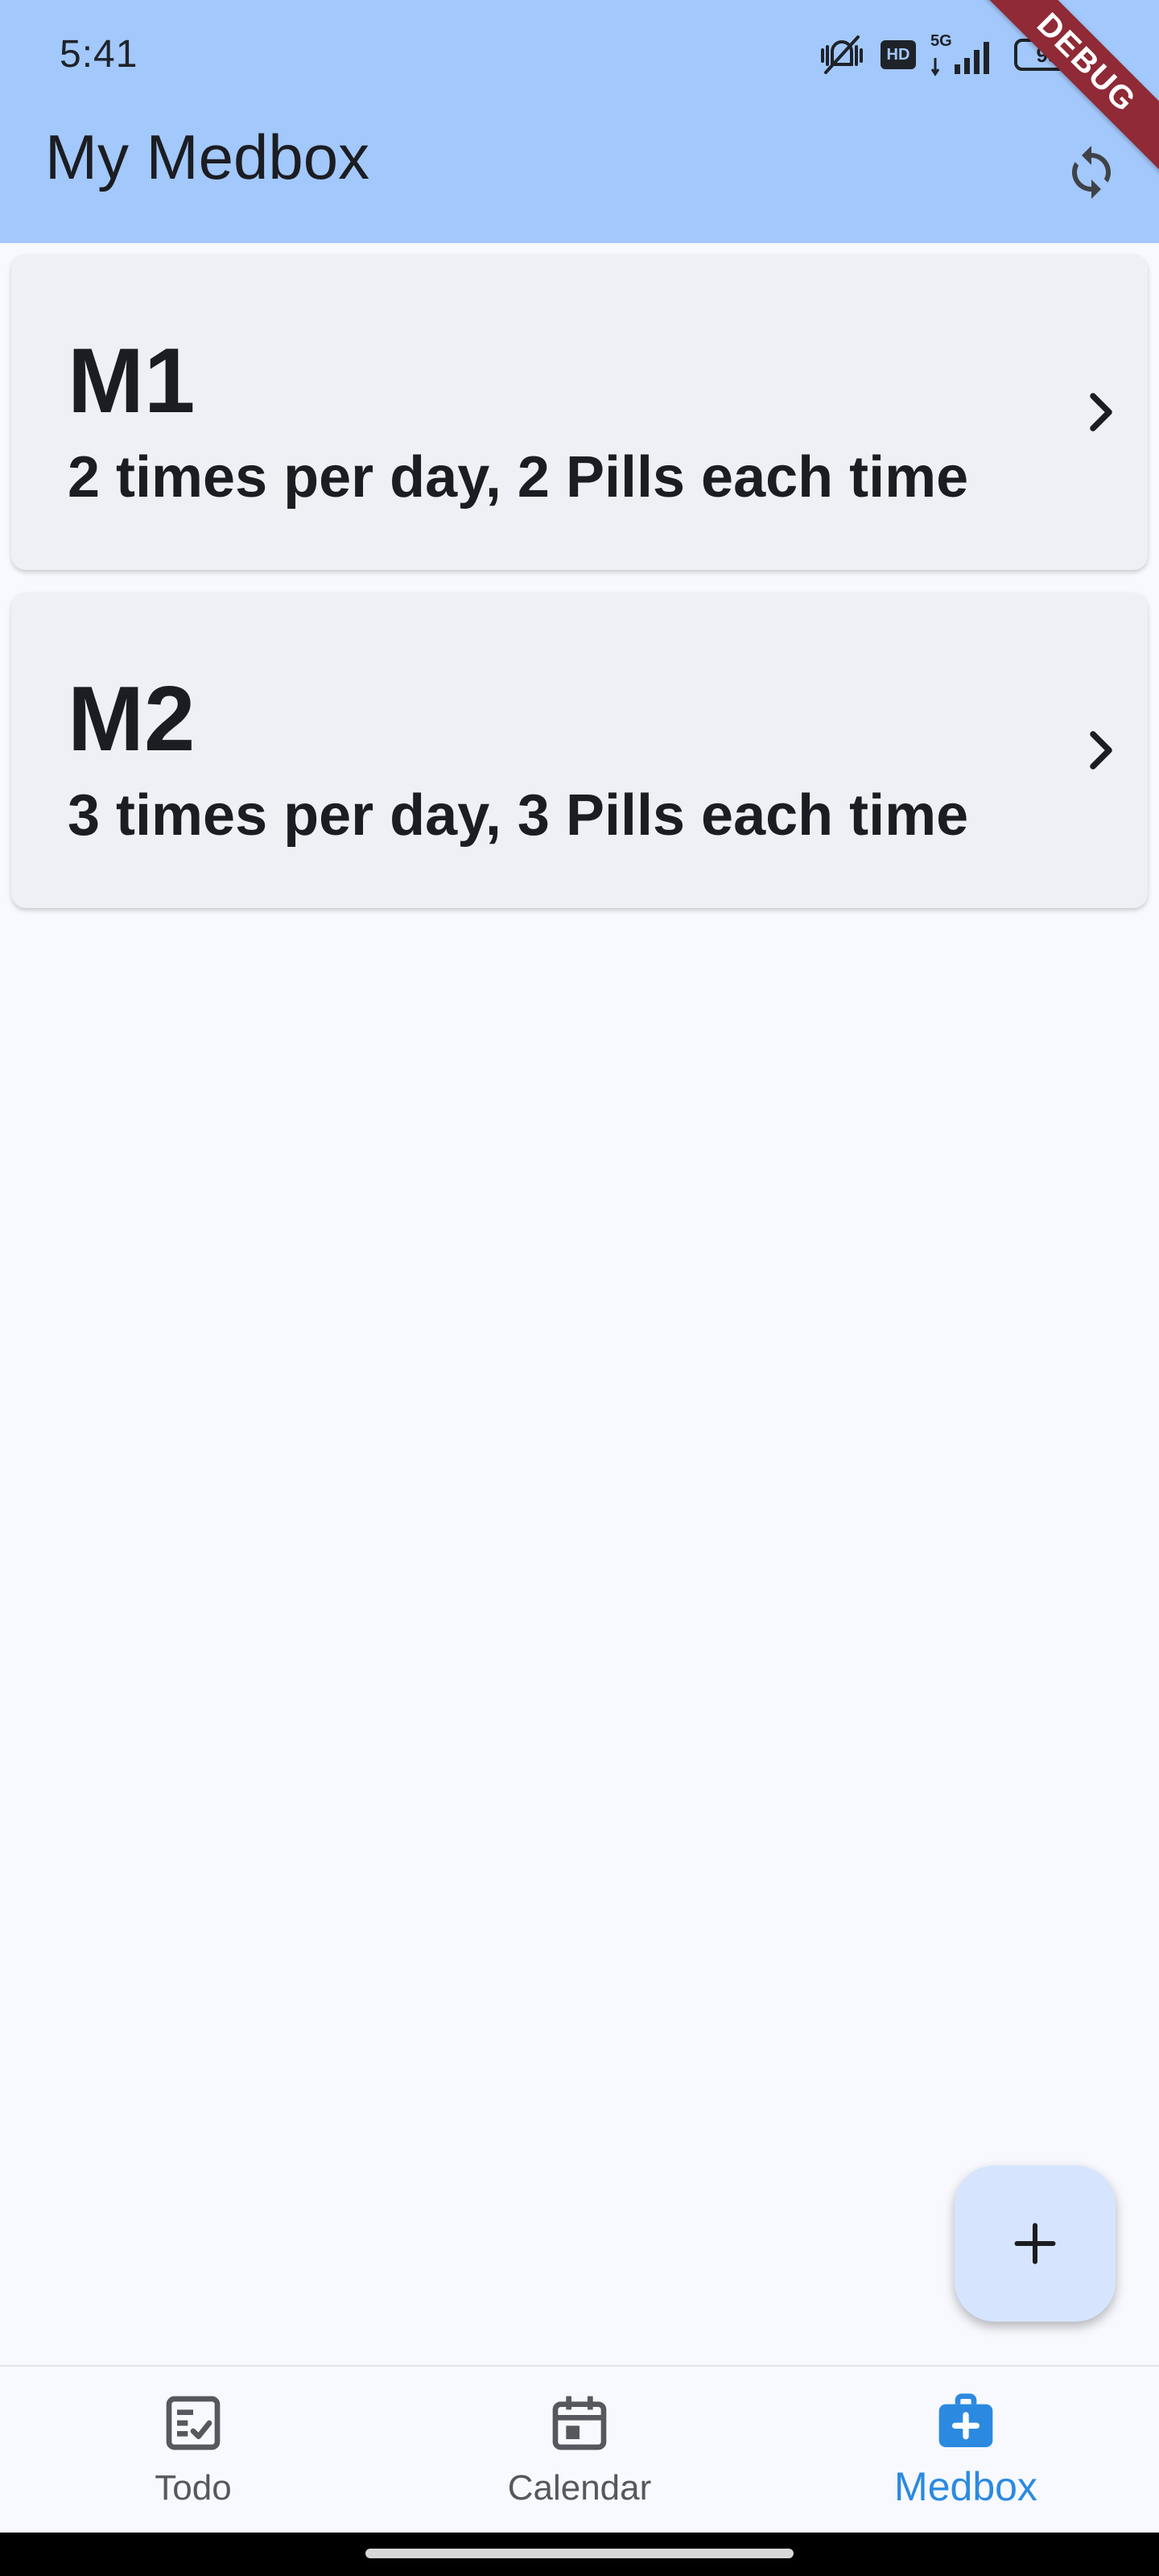 This screenshot has width=1159, height=2576. Describe the element at coordinates (579, 412) in the screenshot. I see `medicine-card: M1 2 times per day, 2 Pills each time` at that location.